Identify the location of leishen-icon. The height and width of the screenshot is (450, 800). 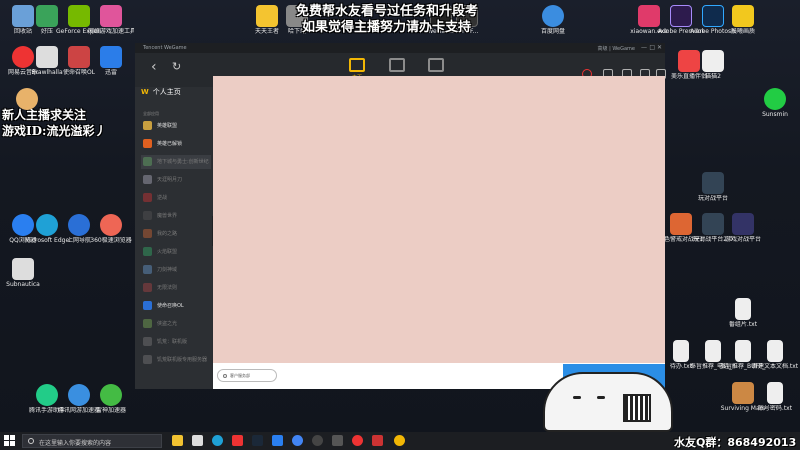
(111, 395).